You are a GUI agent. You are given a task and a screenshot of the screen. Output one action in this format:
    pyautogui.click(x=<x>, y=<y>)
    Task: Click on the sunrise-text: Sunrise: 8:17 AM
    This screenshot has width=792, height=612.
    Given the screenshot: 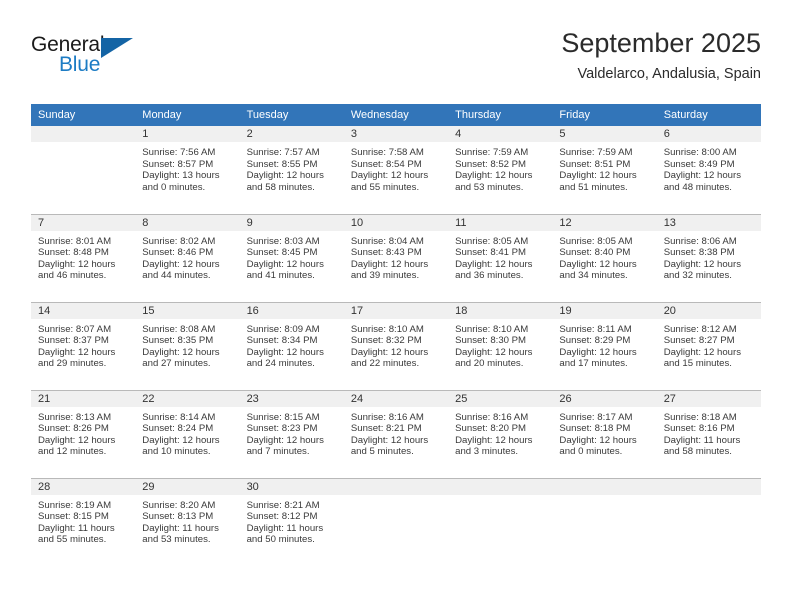 What is the action you would take?
    pyautogui.click(x=596, y=417)
    